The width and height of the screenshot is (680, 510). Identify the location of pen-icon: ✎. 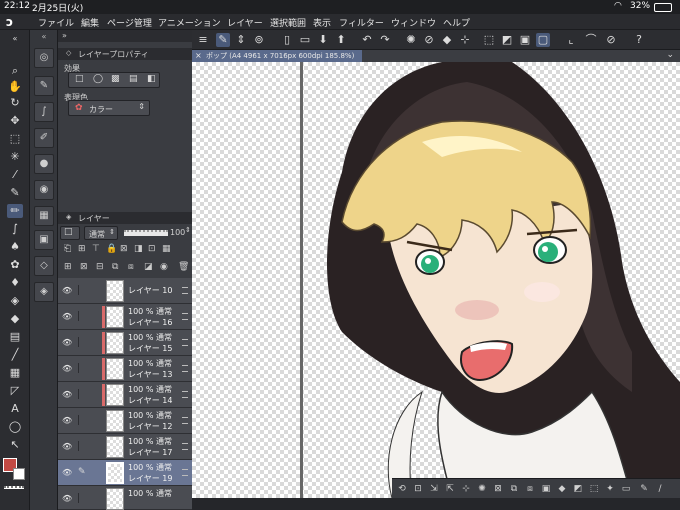
(644, 489).